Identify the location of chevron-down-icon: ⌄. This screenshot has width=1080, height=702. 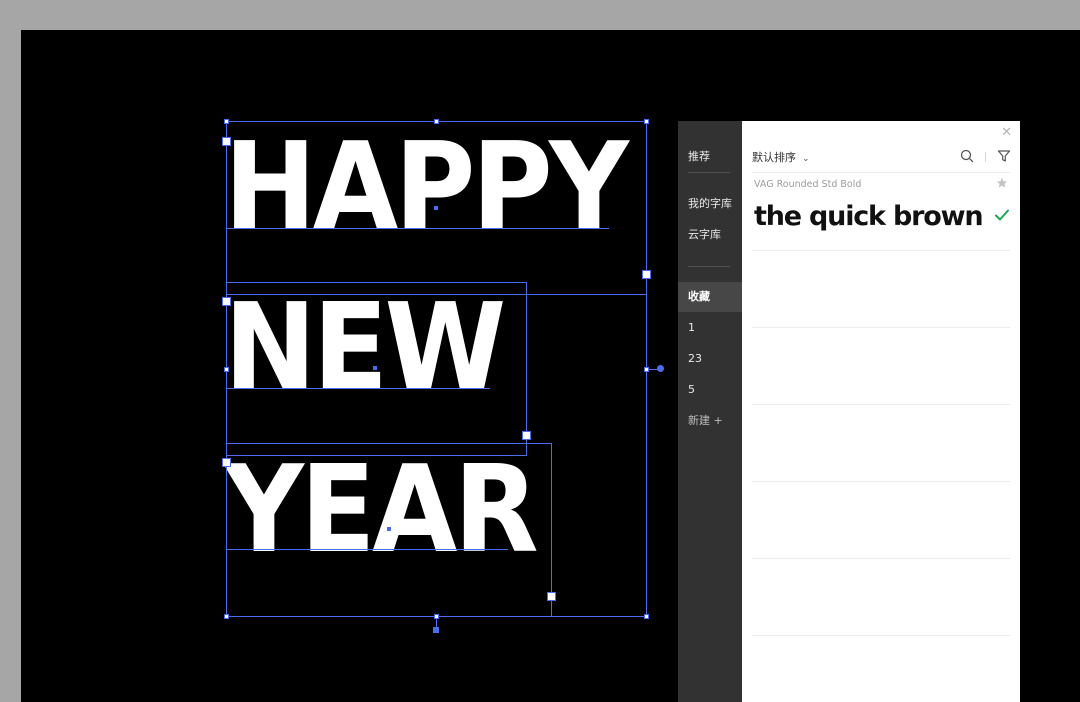
(806, 159).